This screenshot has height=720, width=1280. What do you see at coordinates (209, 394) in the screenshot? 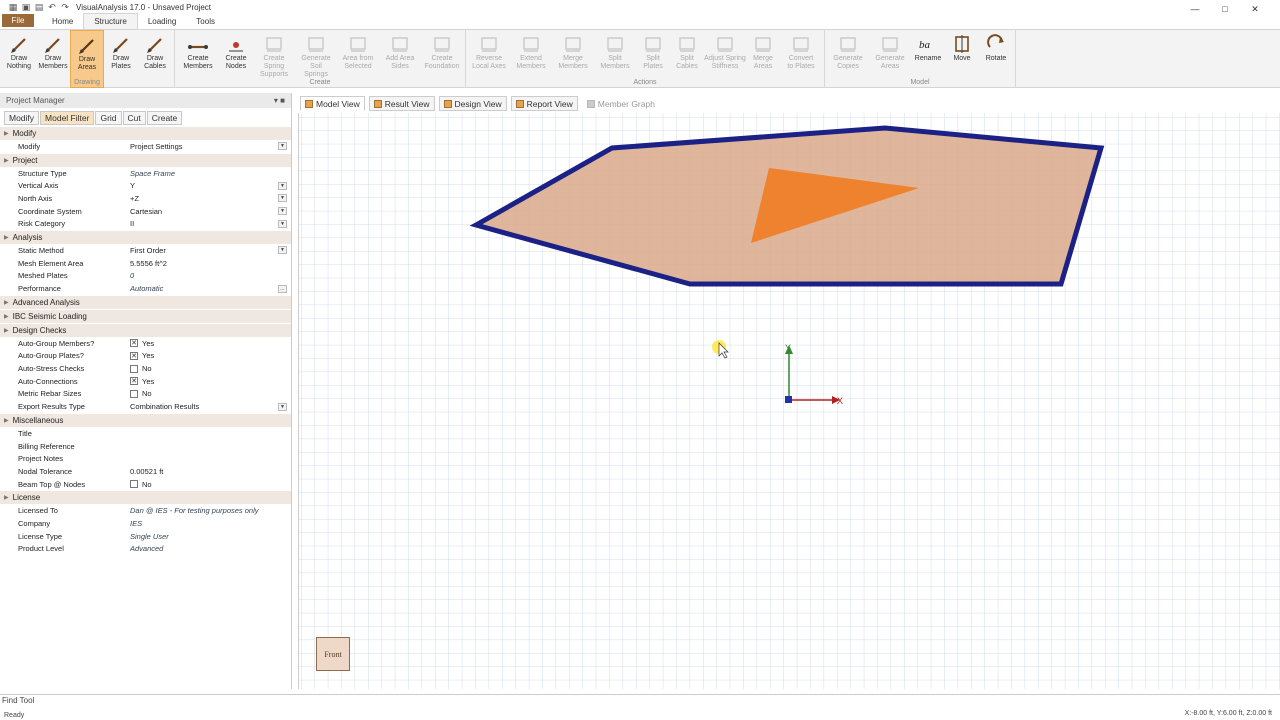
I see `property-value-metric-rebar-sizes: No` at bounding box center [209, 394].